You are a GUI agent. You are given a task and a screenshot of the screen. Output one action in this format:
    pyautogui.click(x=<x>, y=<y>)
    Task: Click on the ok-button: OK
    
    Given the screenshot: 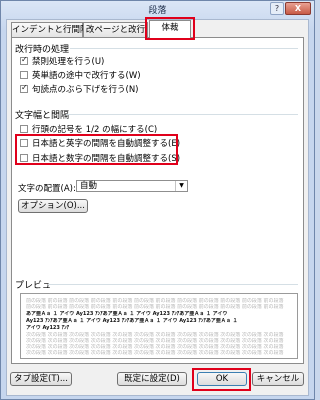 What is the action you would take?
    pyautogui.click(x=222, y=379)
    